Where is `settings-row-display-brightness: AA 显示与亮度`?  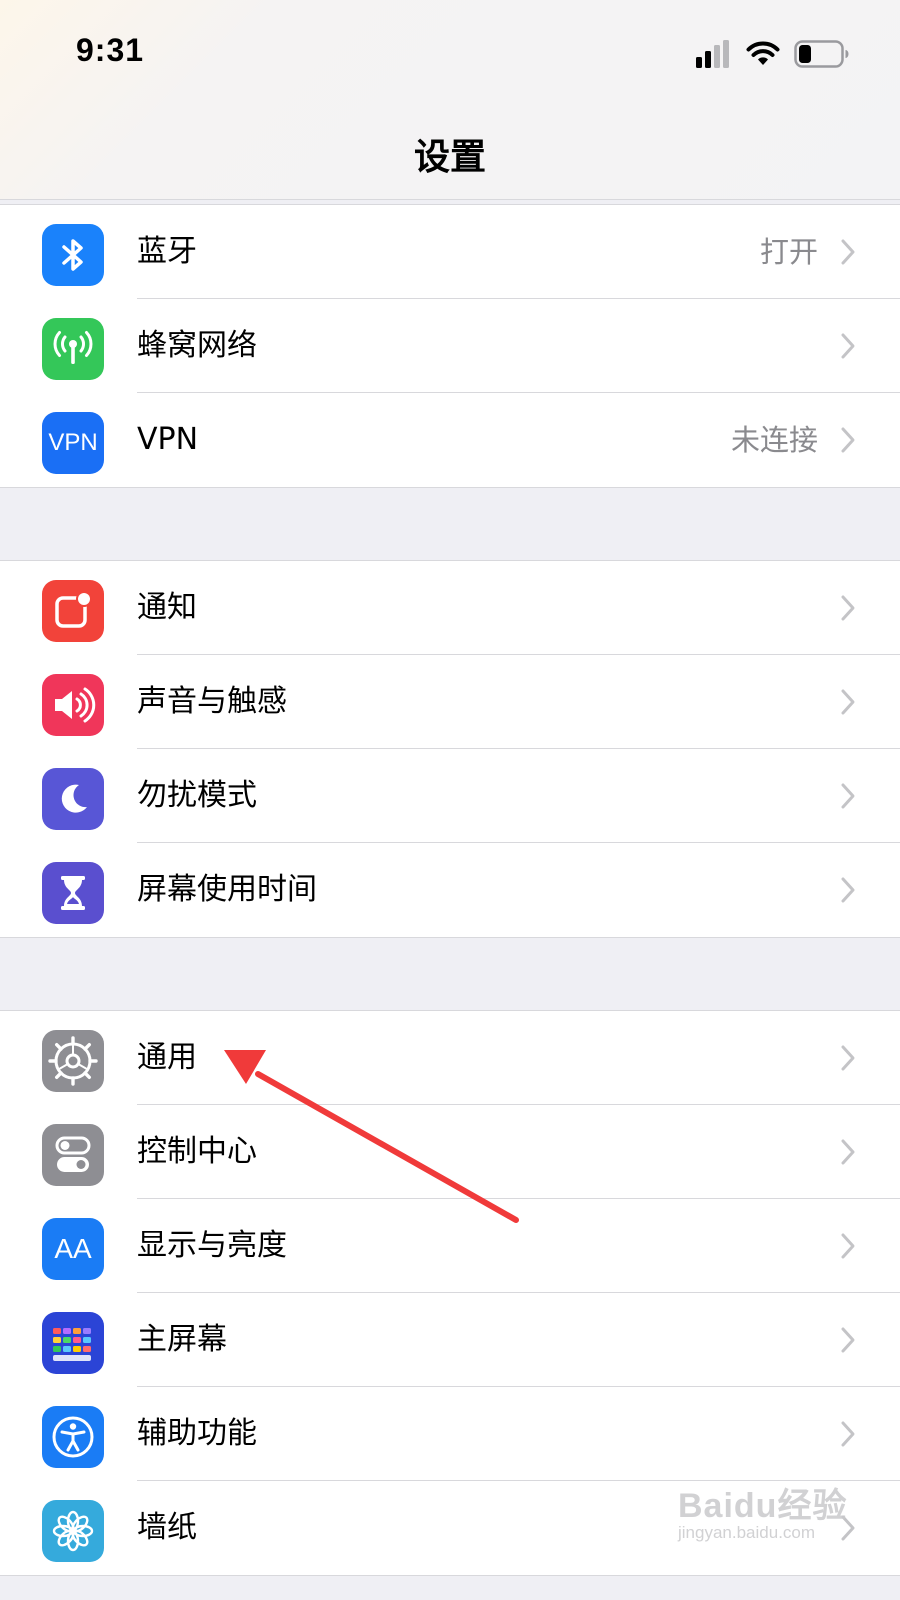
settings-row-display-brightness: AA 显示与亮度 is located at coordinates (450, 1246).